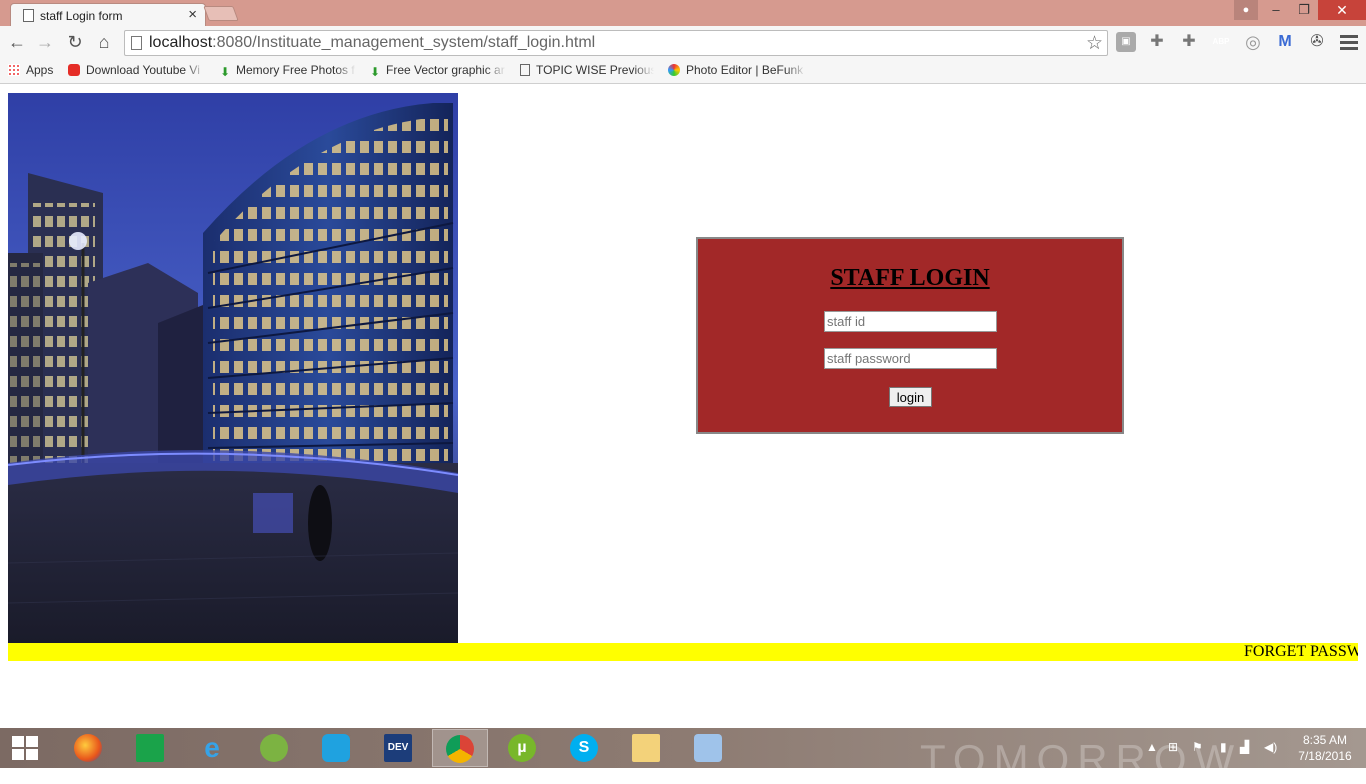 The image size is (1366, 784). Describe the element at coordinates (445, 70) in the screenshot. I see `bookmark-label: Free Vector graphic ar` at that location.